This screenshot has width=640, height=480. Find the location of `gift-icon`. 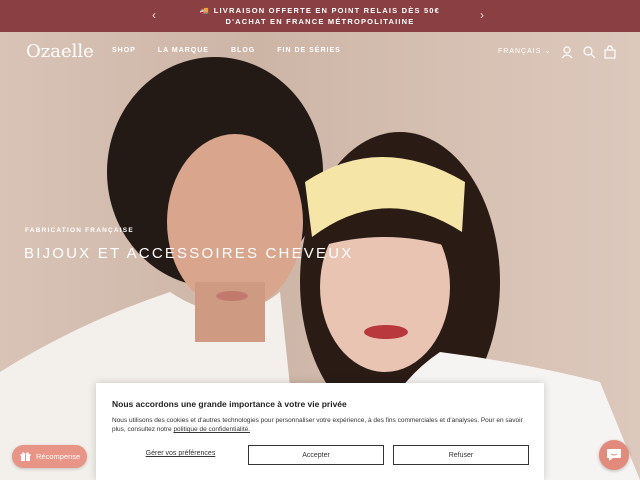

gift-icon is located at coordinates (25, 456).